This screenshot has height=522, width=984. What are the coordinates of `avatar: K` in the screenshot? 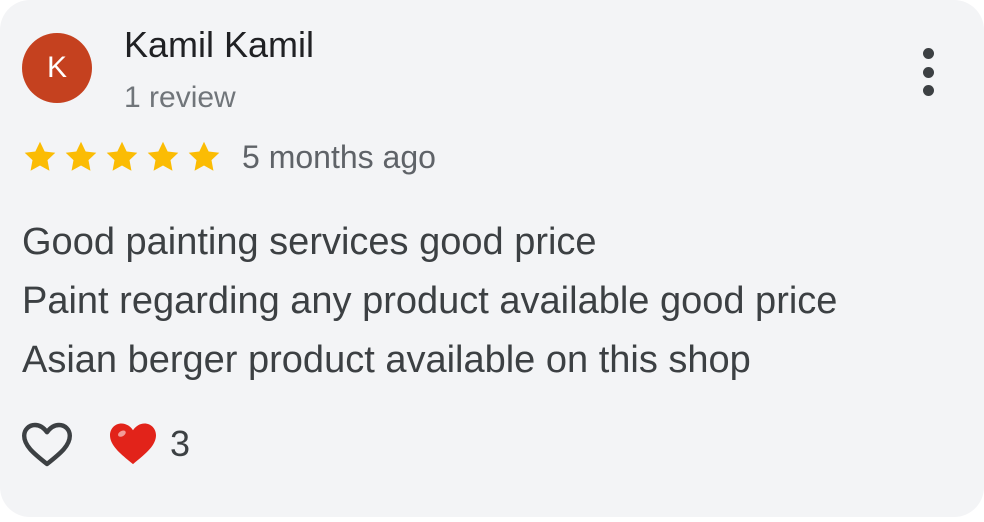 It's located at (57, 68).